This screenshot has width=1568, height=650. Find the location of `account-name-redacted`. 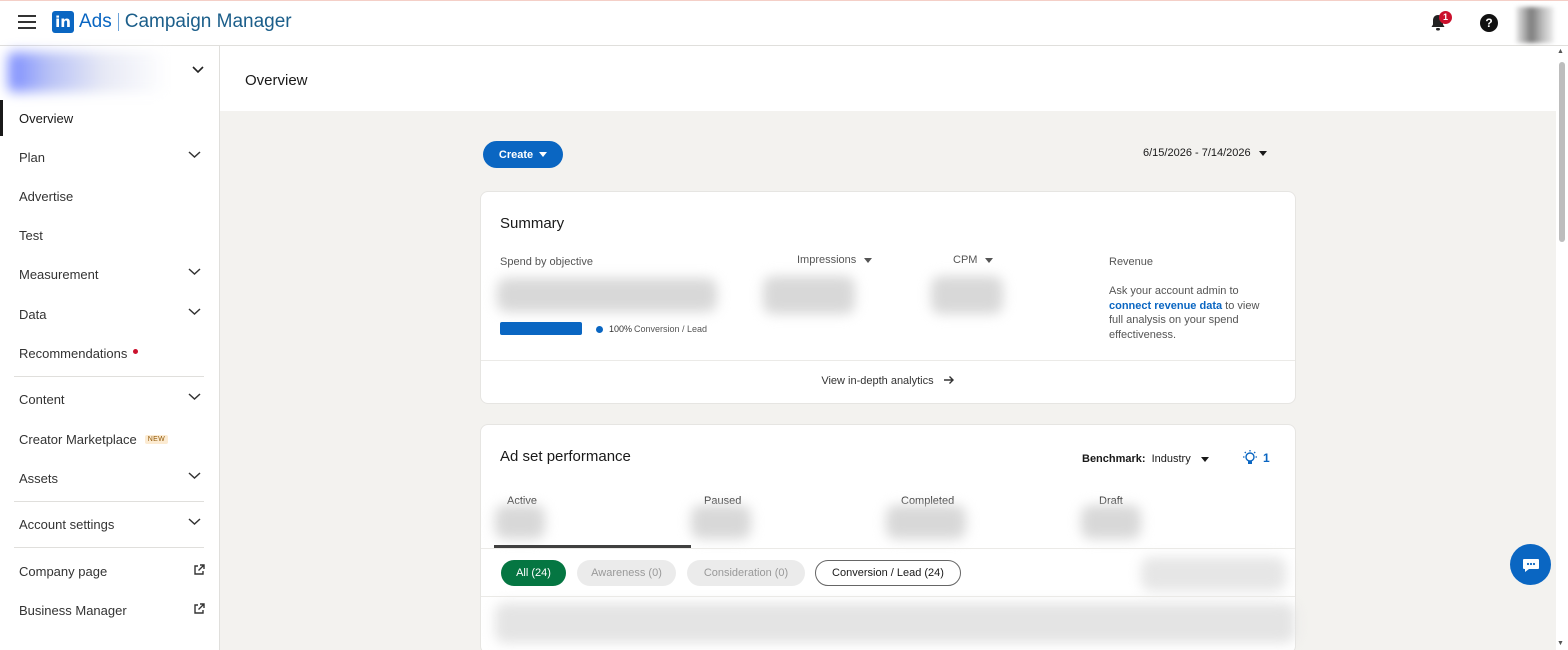

account-name-redacted is located at coordinates (88, 72).